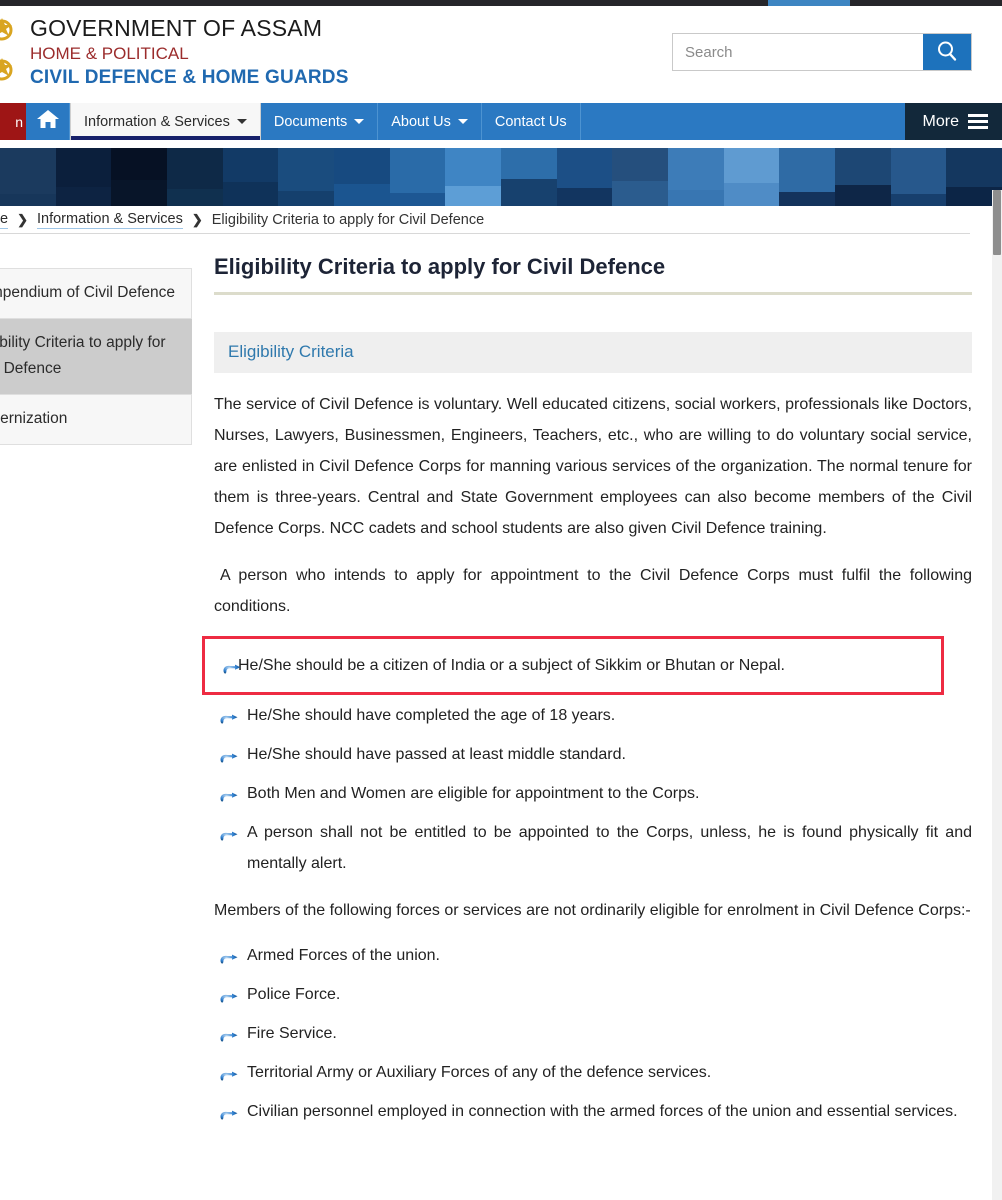 This screenshot has height=1200, width=1002. Describe the element at coordinates (997, 222) in the screenshot. I see `page-scrollbar-thumb` at that location.